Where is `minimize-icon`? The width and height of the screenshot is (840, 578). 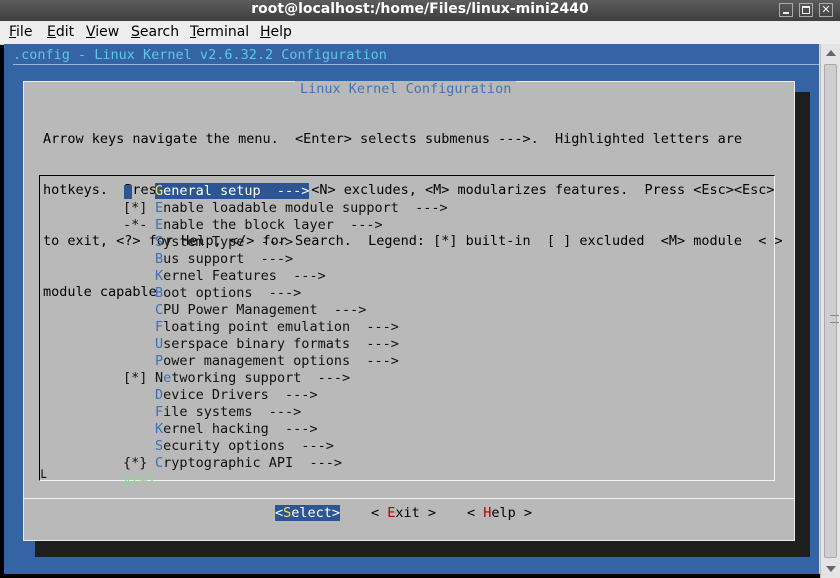
minimize-icon is located at coordinates (786, 10).